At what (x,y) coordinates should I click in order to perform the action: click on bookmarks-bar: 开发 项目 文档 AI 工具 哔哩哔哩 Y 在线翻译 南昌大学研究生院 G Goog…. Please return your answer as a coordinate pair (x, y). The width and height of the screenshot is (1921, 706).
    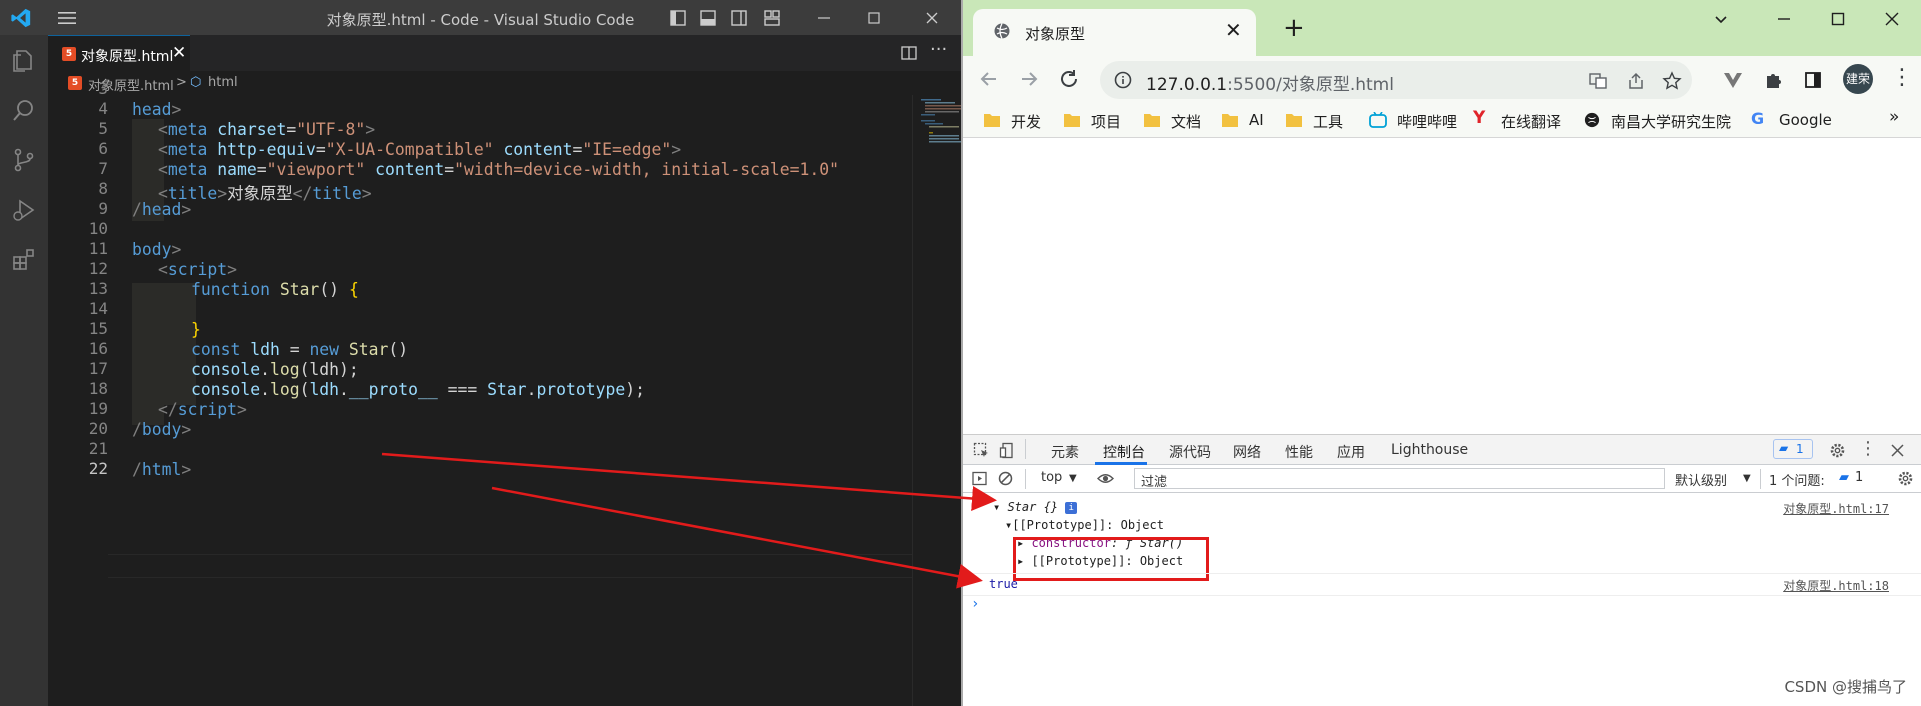
    Looking at the image, I should click on (1442, 121).